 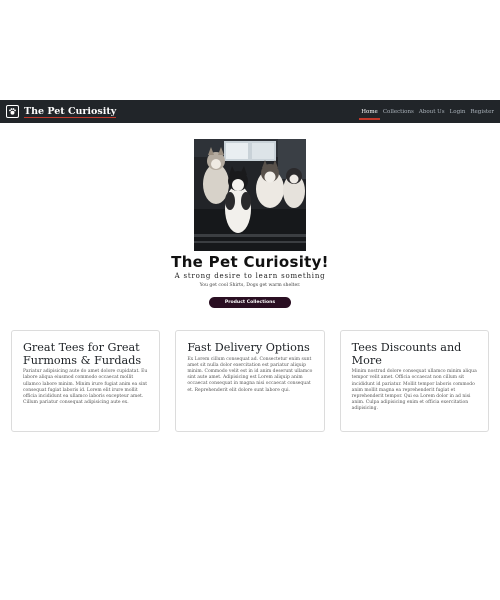 I want to click on brand: The Pet Curiosity, so click(x=61, y=111).